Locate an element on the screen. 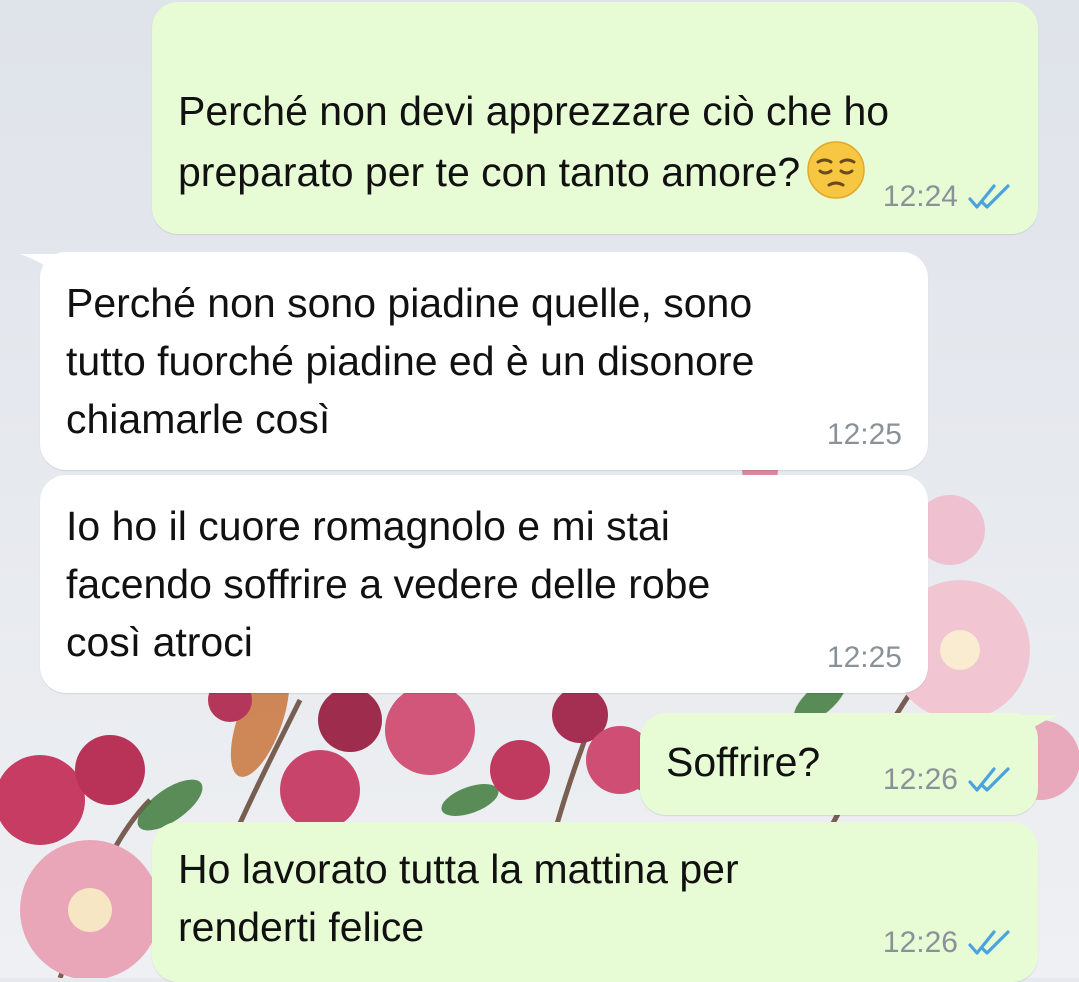 This screenshot has width=1079, height=982. message-timestamp: 12:24 is located at coordinates (920, 196).